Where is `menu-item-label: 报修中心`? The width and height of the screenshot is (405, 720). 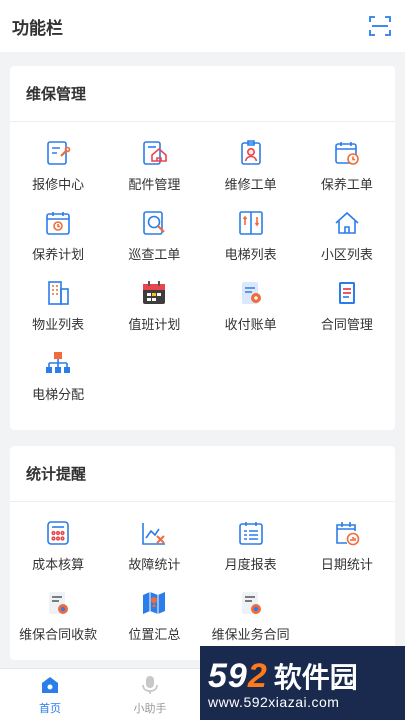 menu-item-label: 报修中心 is located at coordinates (58, 184).